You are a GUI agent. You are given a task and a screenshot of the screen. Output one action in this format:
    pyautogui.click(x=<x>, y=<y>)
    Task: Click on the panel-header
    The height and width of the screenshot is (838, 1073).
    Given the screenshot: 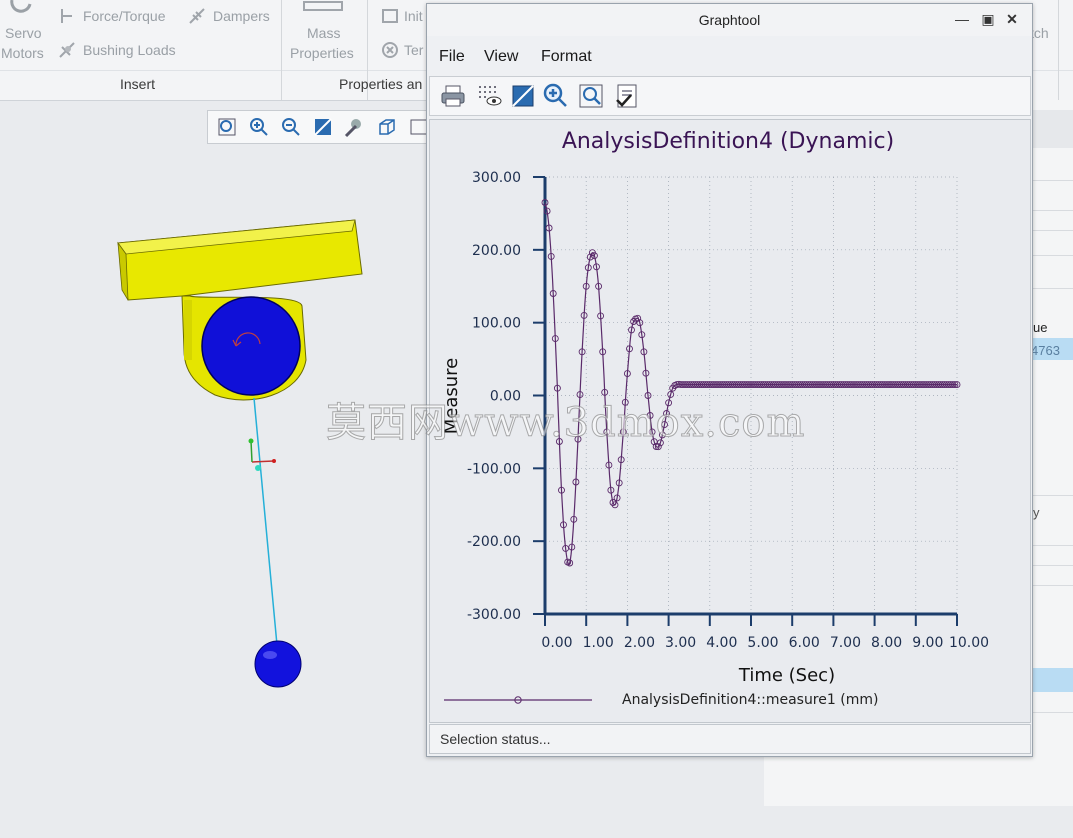 What is the action you would take?
    pyautogui.click(x=1052, y=129)
    